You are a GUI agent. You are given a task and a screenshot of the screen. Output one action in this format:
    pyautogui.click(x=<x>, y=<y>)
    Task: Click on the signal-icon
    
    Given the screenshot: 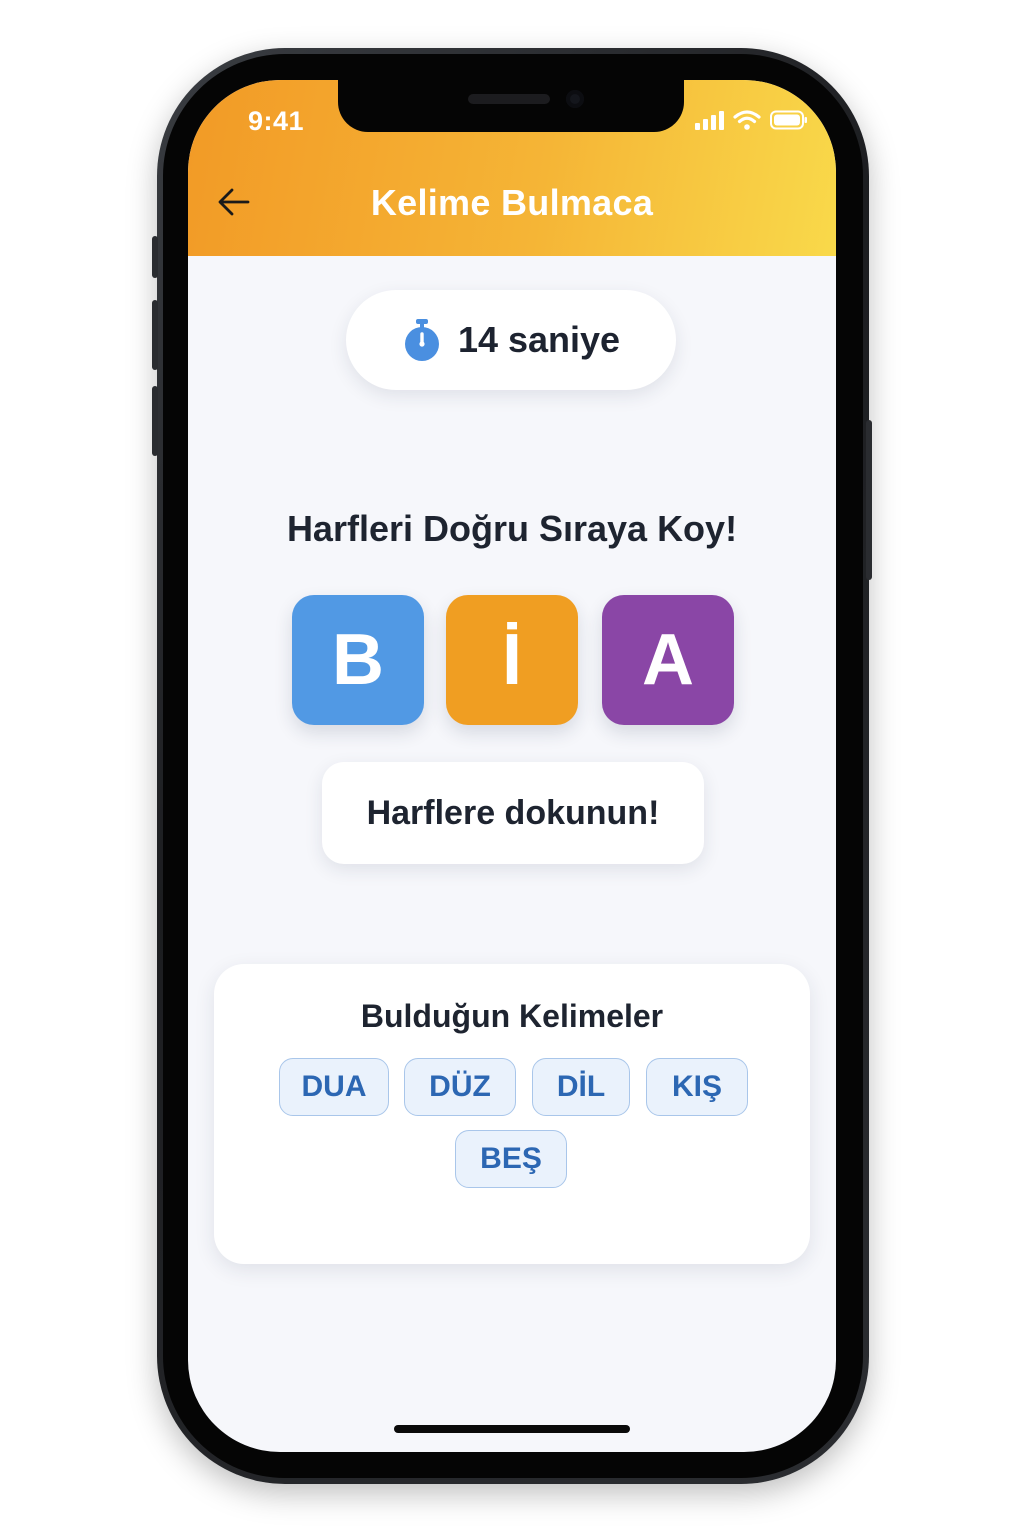 What is the action you would take?
    pyautogui.click(x=709, y=122)
    